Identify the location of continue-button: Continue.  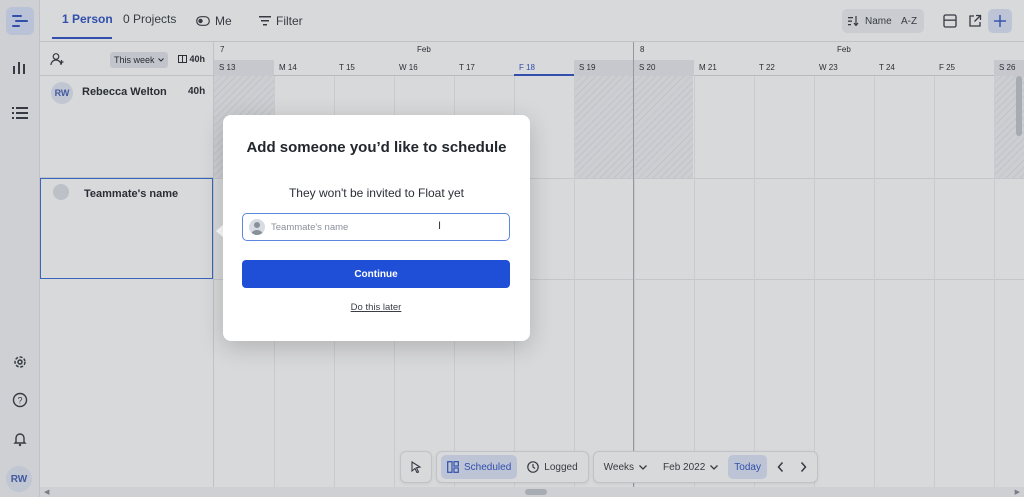
(376, 274).